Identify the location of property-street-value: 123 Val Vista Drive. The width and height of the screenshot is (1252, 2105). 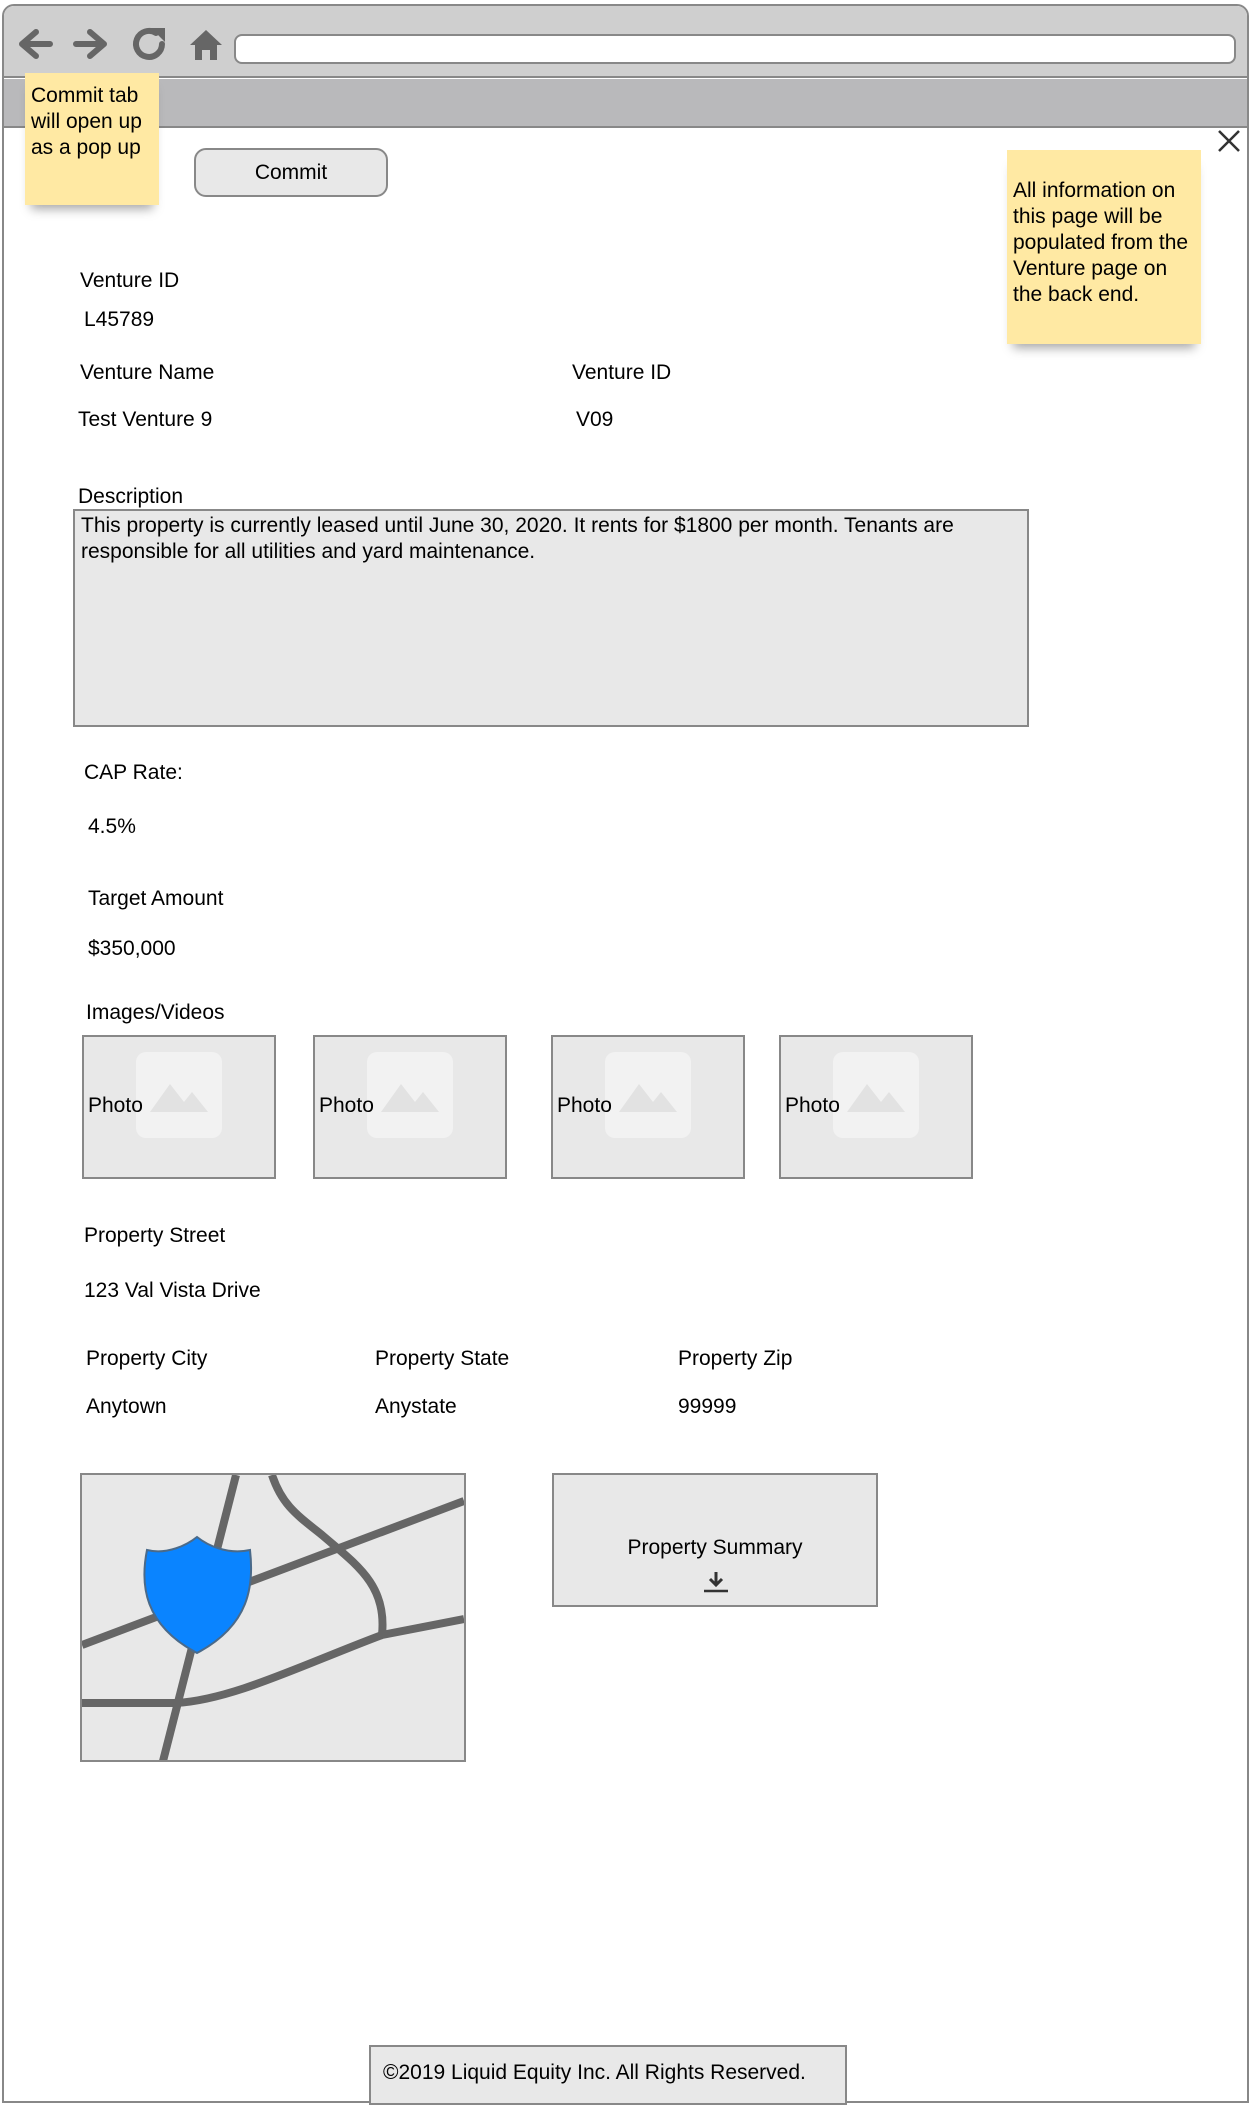
(172, 1290).